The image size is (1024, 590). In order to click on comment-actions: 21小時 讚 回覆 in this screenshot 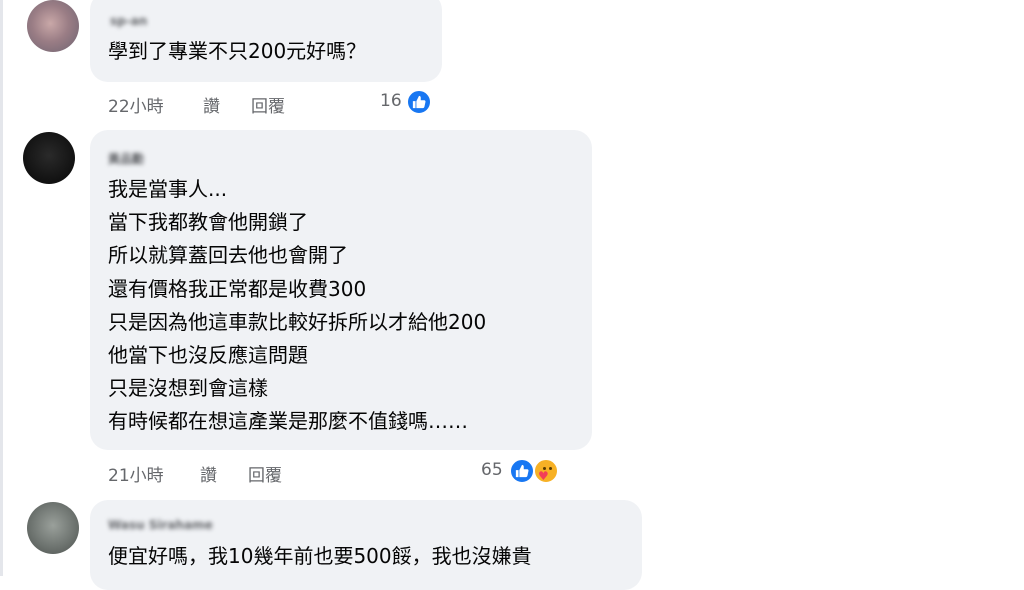, I will do `click(258, 473)`.